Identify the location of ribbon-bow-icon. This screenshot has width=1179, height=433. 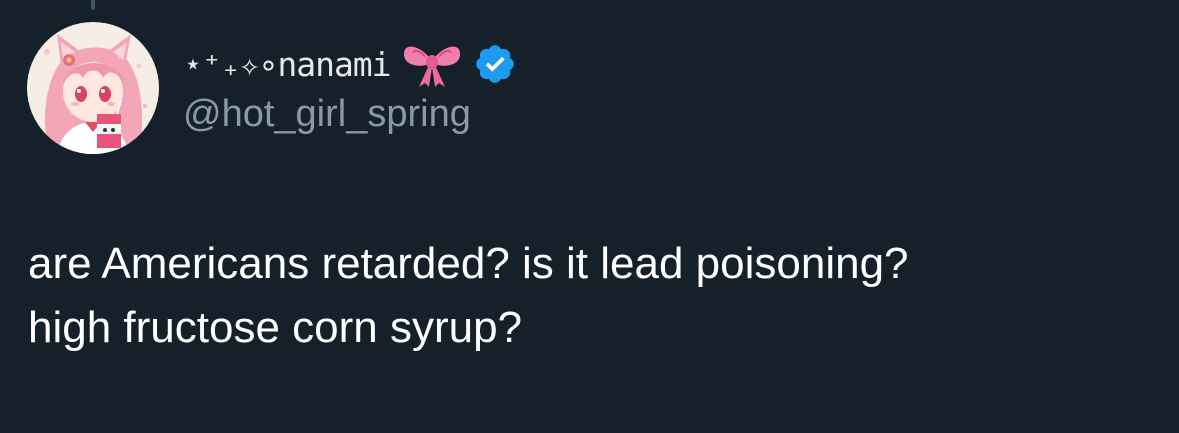
(432, 64).